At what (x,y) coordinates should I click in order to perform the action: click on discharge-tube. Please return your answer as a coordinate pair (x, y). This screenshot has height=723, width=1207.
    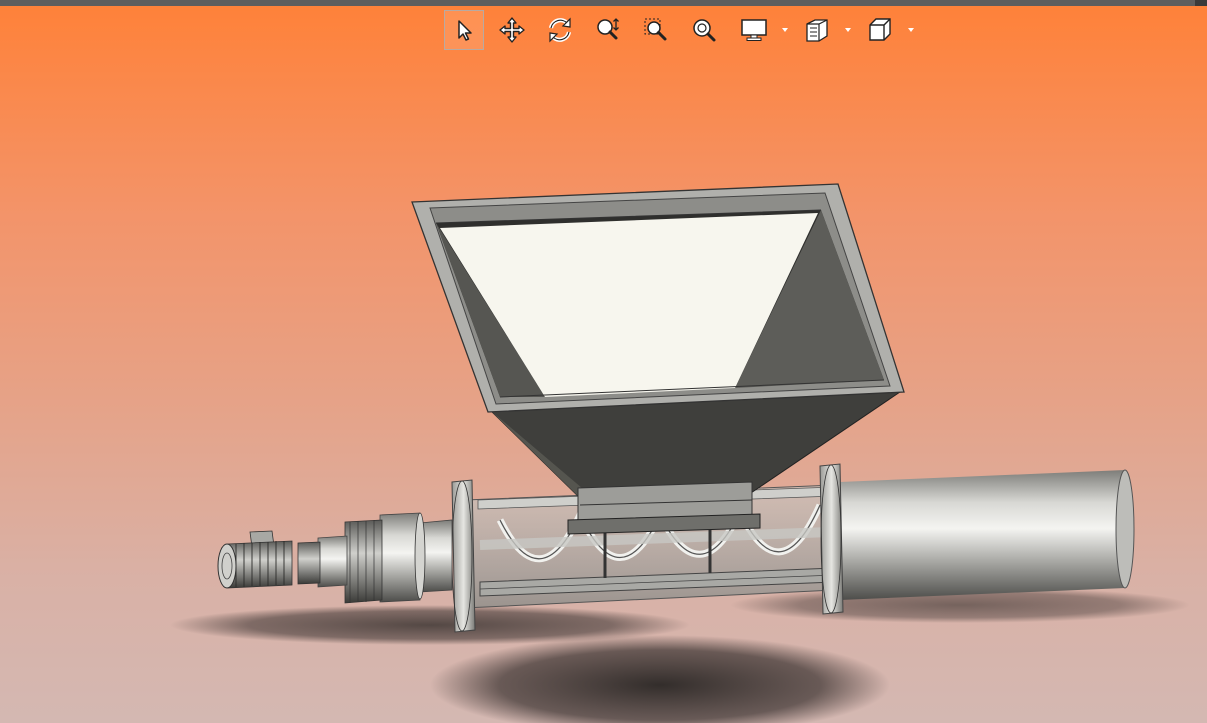
    Looking at the image, I should click on (987, 534).